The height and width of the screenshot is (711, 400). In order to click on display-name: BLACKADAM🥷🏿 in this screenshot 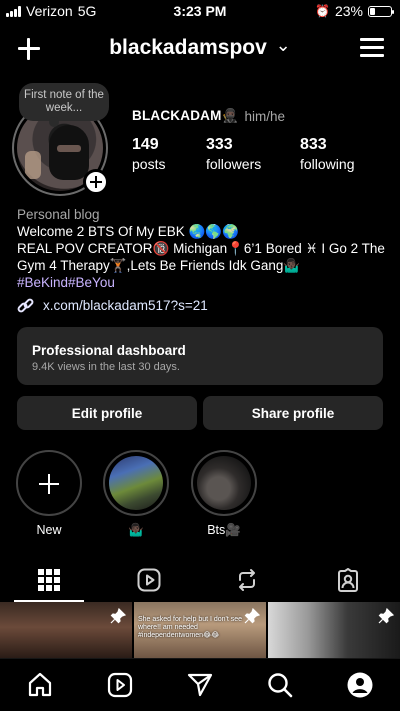, I will do `click(185, 115)`.